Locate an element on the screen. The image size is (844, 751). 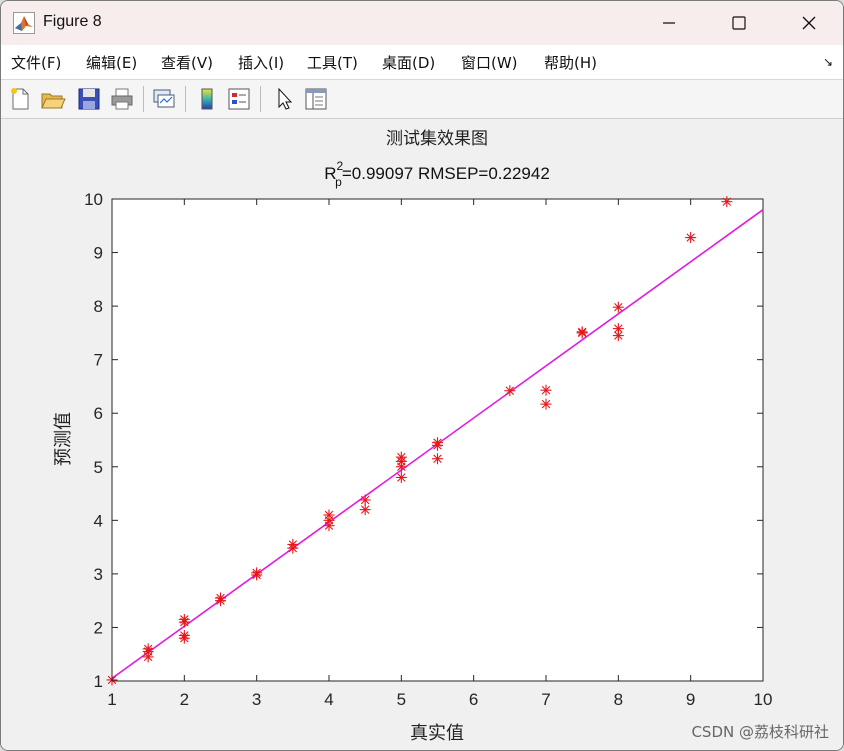
x-axis-label: 真实值 is located at coordinates (437, 733).